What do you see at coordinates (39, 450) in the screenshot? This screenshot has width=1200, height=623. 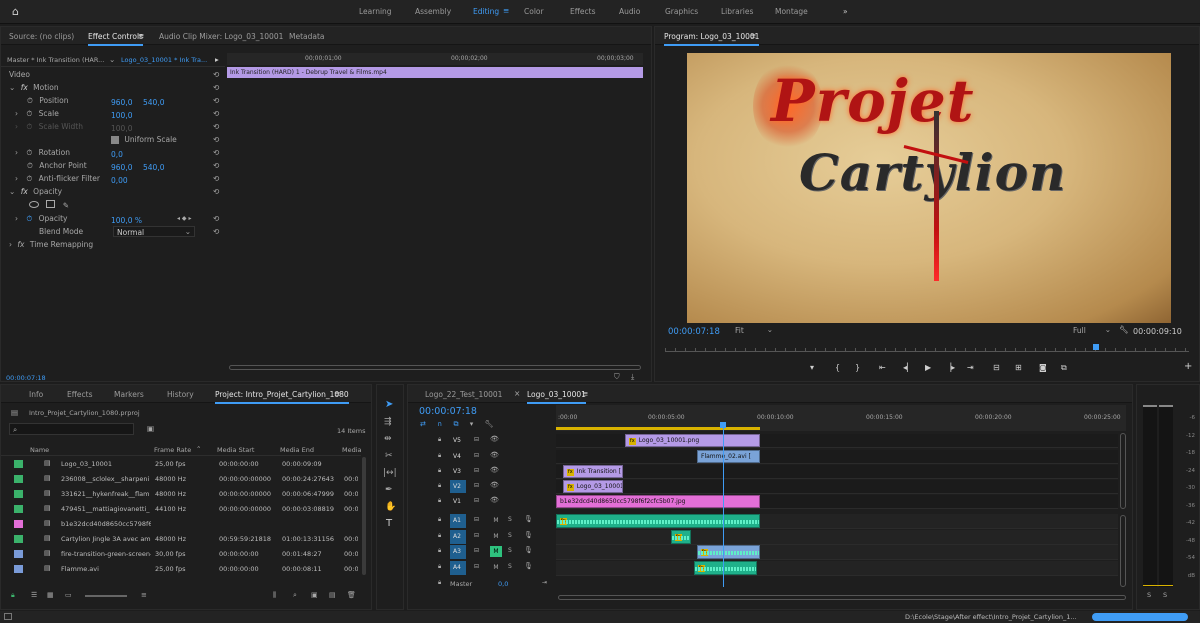 I see `col-name: Name` at bounding box center [39, 450].